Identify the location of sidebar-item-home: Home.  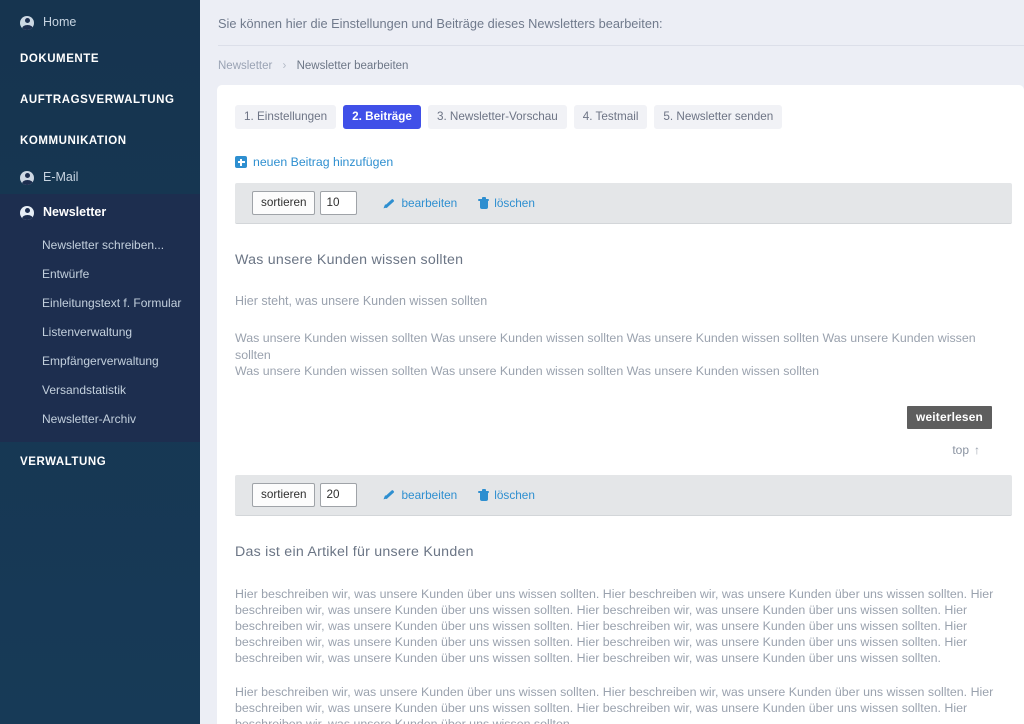
(100, 22).